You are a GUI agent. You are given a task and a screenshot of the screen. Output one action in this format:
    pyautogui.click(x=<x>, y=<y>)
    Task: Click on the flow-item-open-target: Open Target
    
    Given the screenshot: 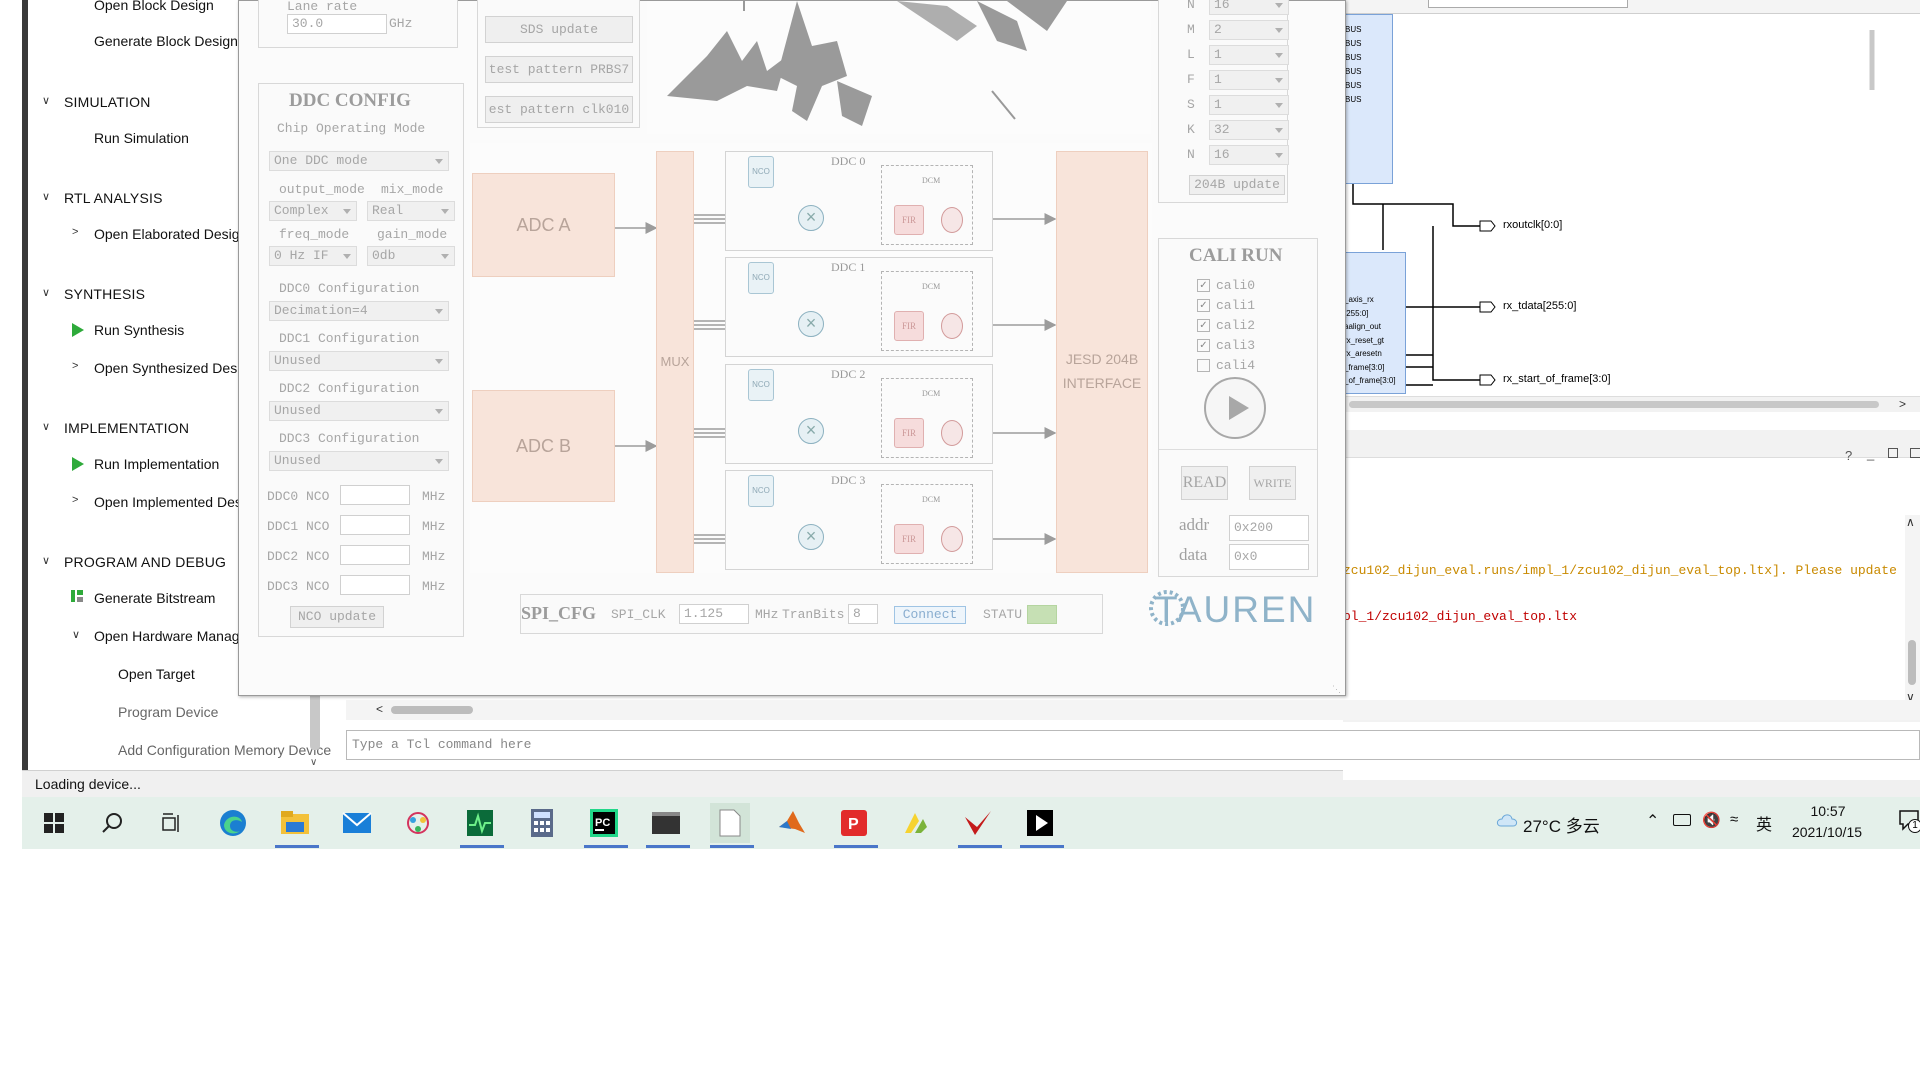 What is the action you would take?
    pyautogui.click(x=156, y=674)
    